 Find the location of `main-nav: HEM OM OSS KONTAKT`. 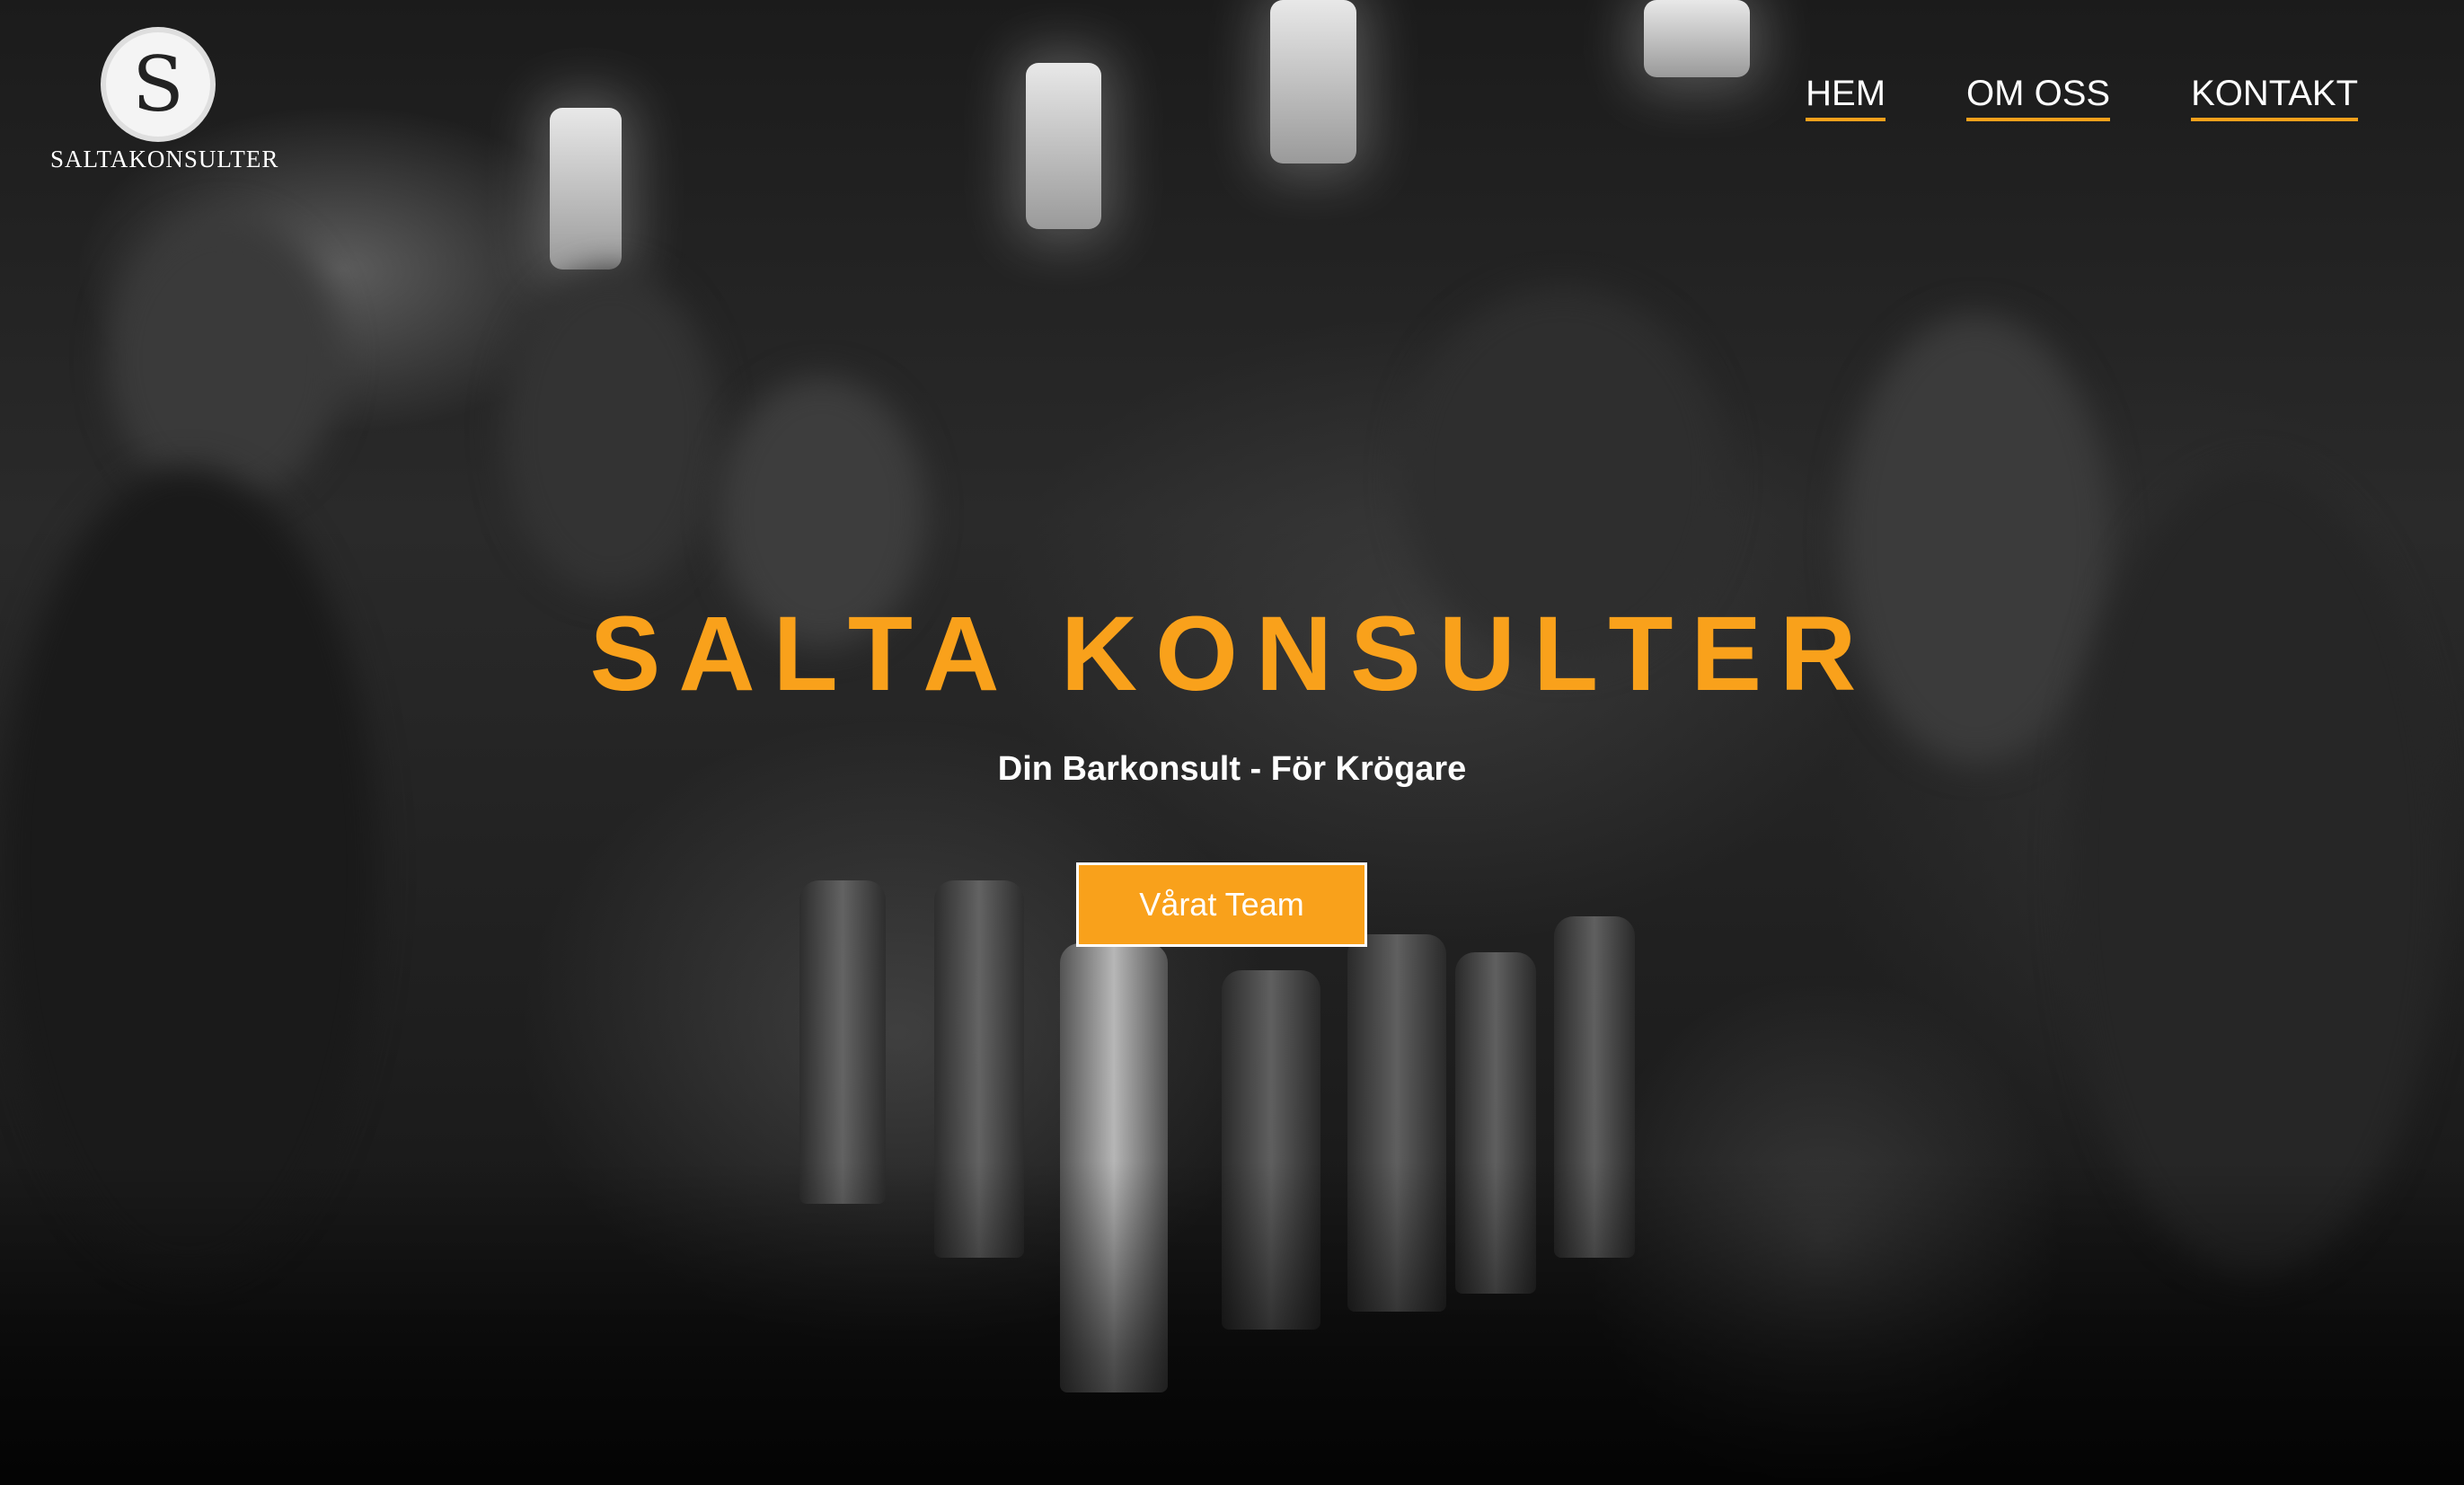

main-nav: HEM OM OSS KONTAKT is located at coordinates (2082, 97).